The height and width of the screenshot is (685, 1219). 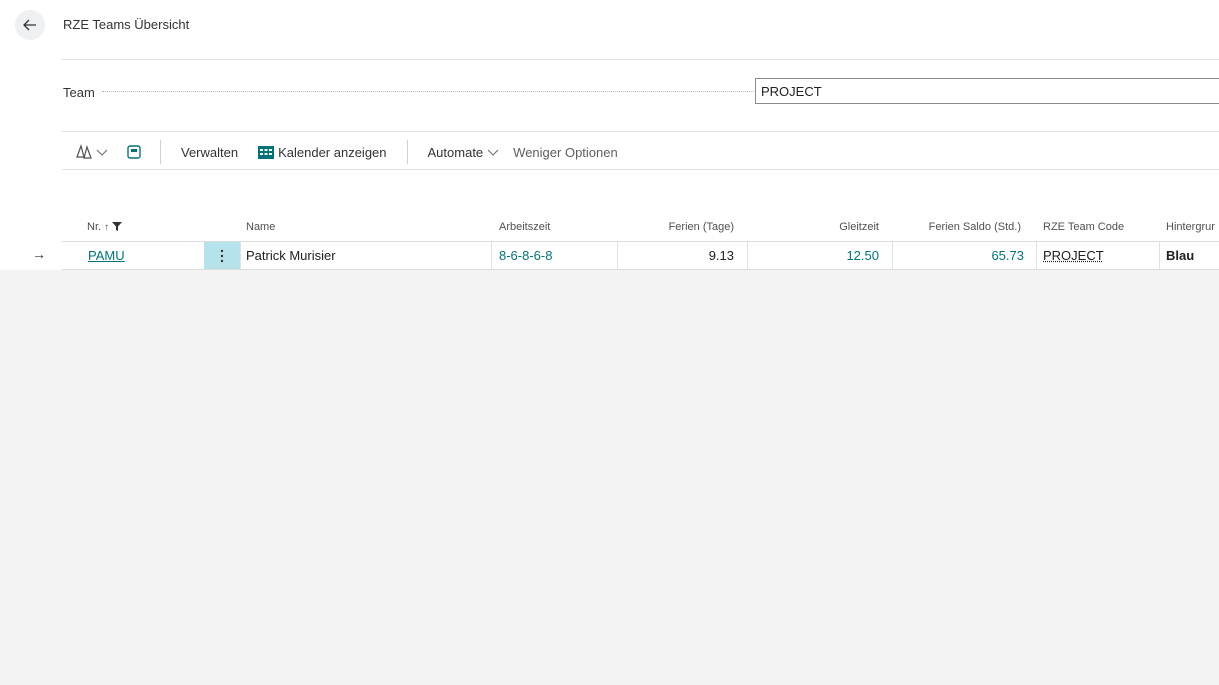 I want to click on fewer-options-button: Weniger Optionen, so click(x=565, y=152).